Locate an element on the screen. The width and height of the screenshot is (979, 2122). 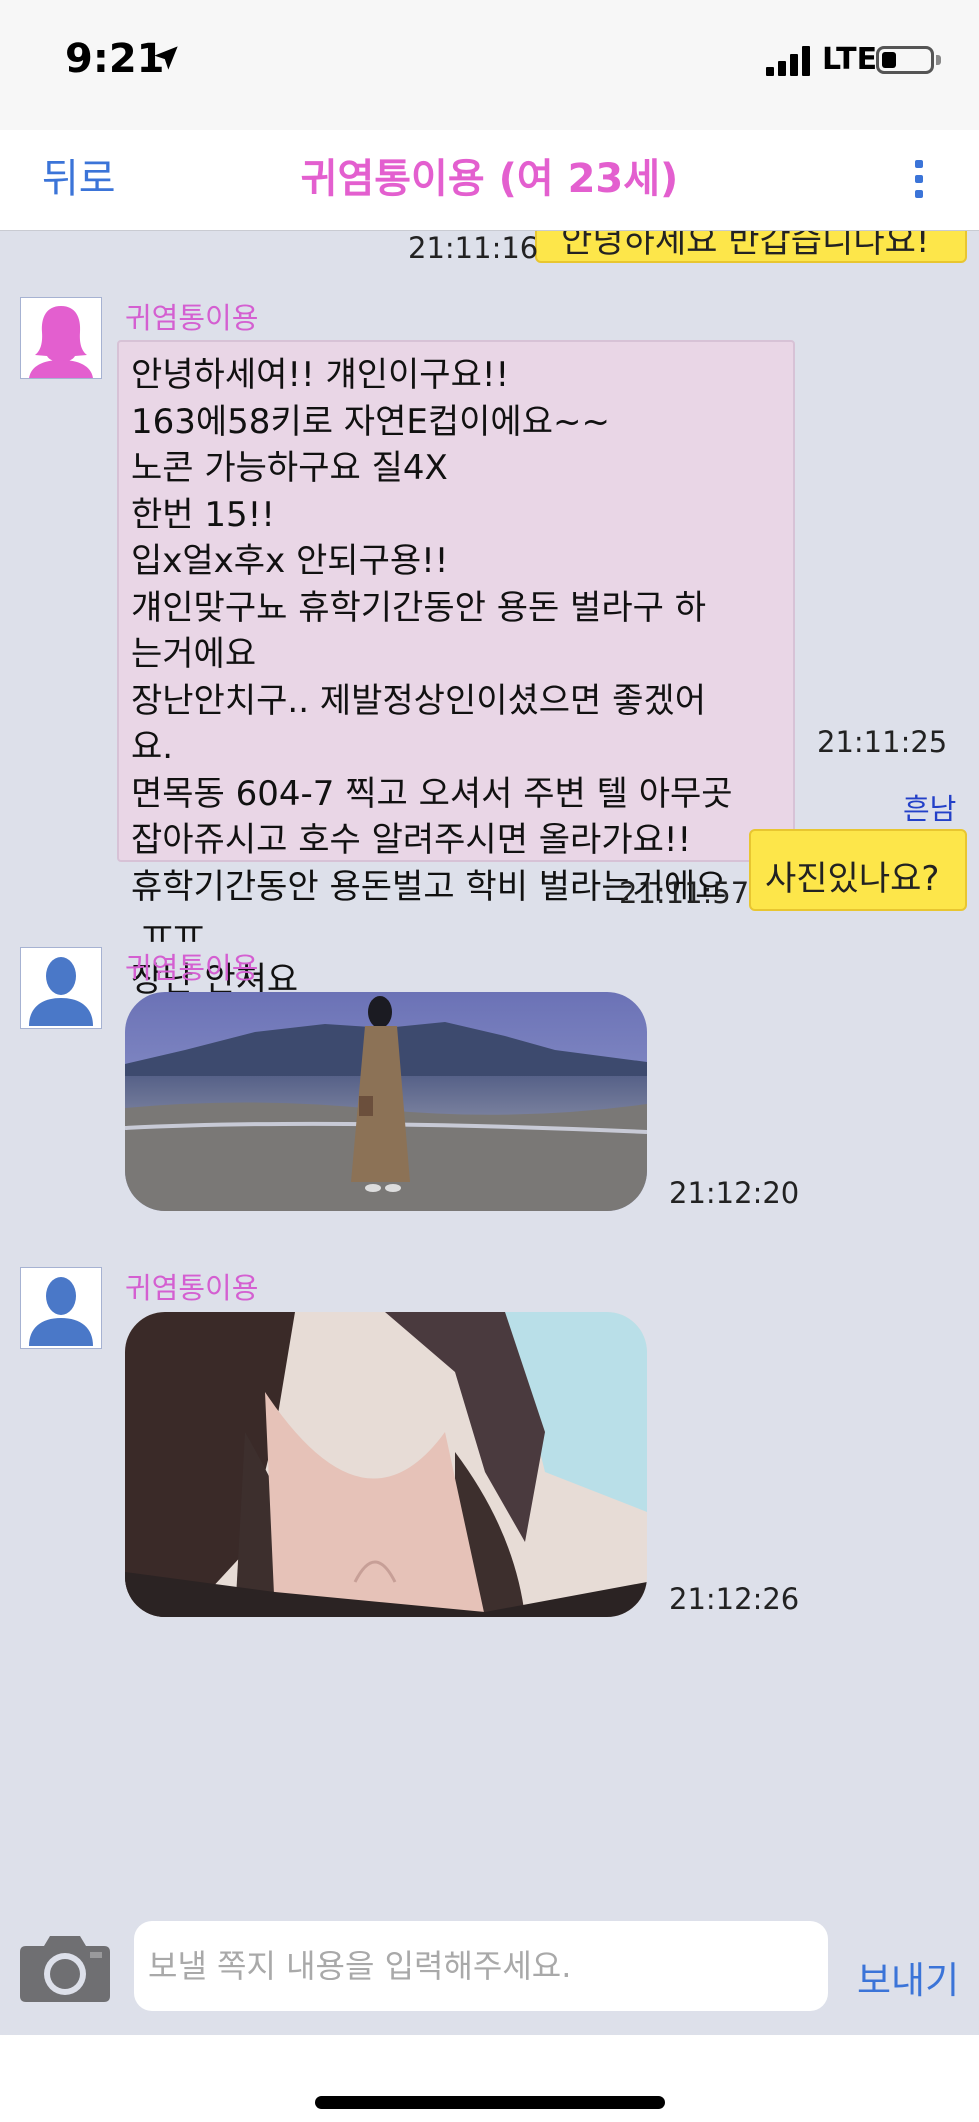
more-options-icon is located at coordinates (919, 180).